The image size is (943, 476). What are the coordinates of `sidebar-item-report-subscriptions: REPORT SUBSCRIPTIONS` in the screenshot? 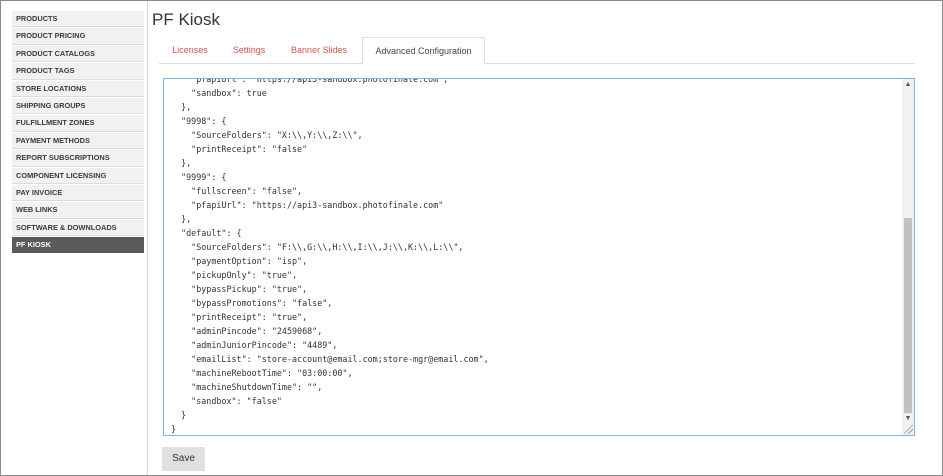 It's located at (78, 158).